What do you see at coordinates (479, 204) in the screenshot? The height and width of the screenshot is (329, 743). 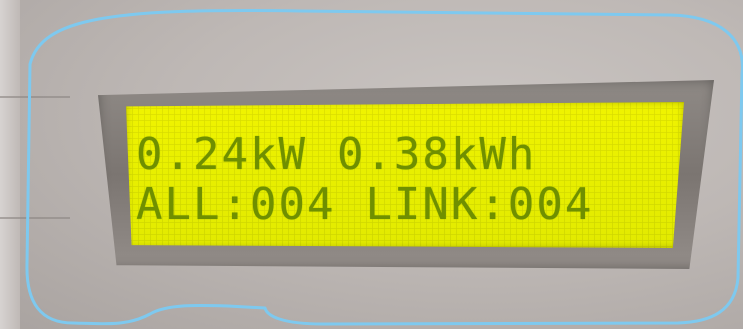 I see `link-count-reading: LINK:004` at bounding box center [479, 204].